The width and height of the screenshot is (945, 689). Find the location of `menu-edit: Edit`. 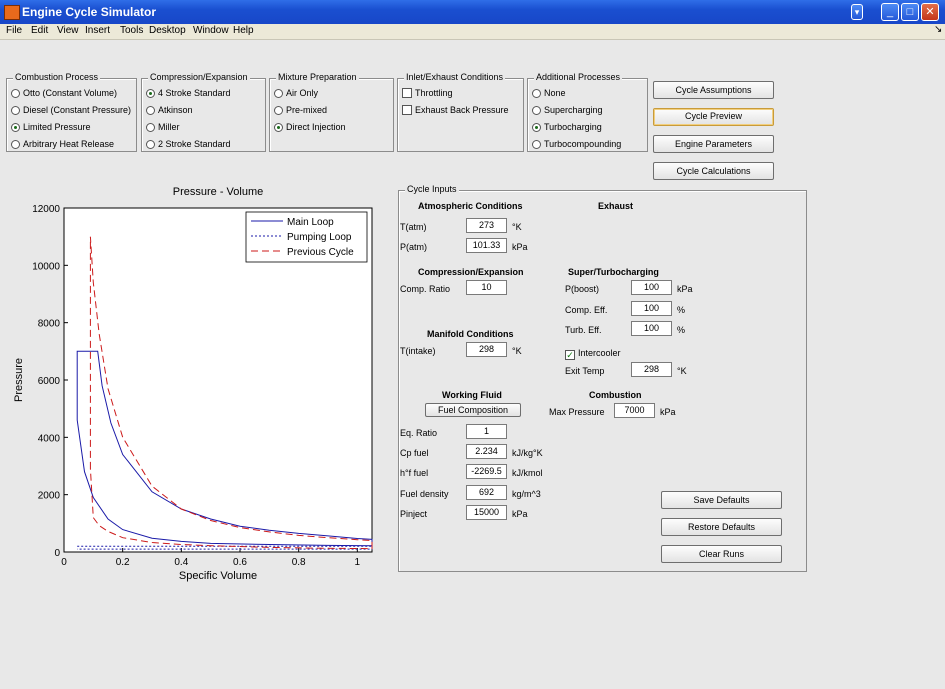

menu-edit: Edit is located at coordinates (39, 30).